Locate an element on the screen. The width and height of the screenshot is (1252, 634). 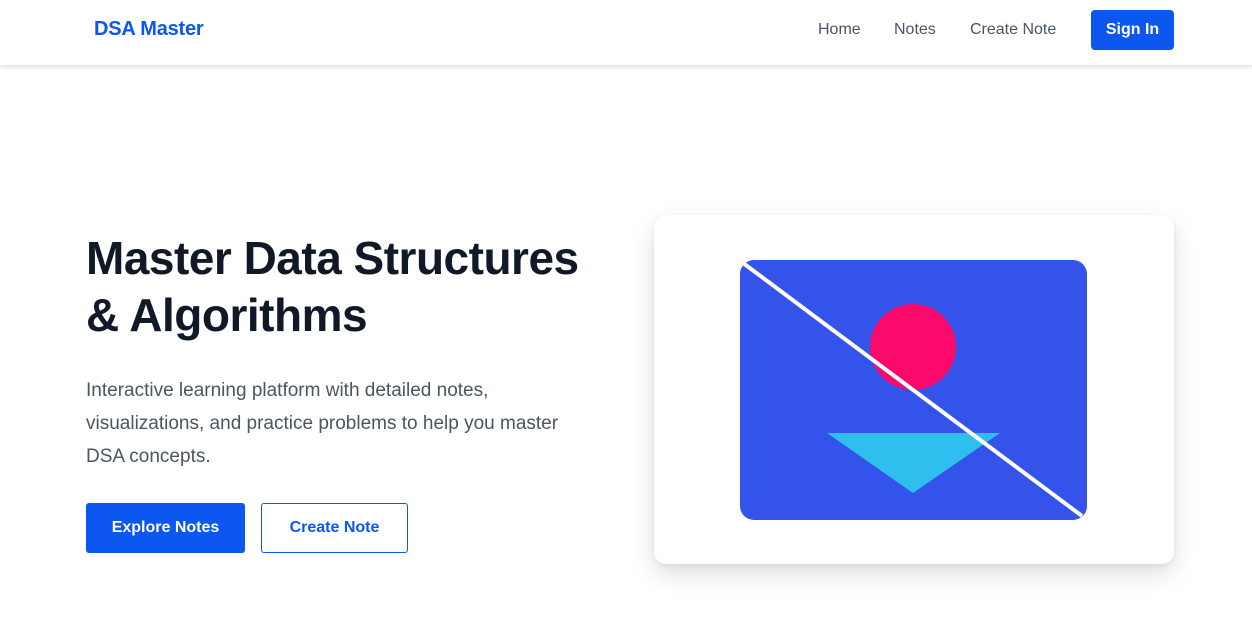
hero-title-line-2: & Algorithms is located at coordinates (227, 315).